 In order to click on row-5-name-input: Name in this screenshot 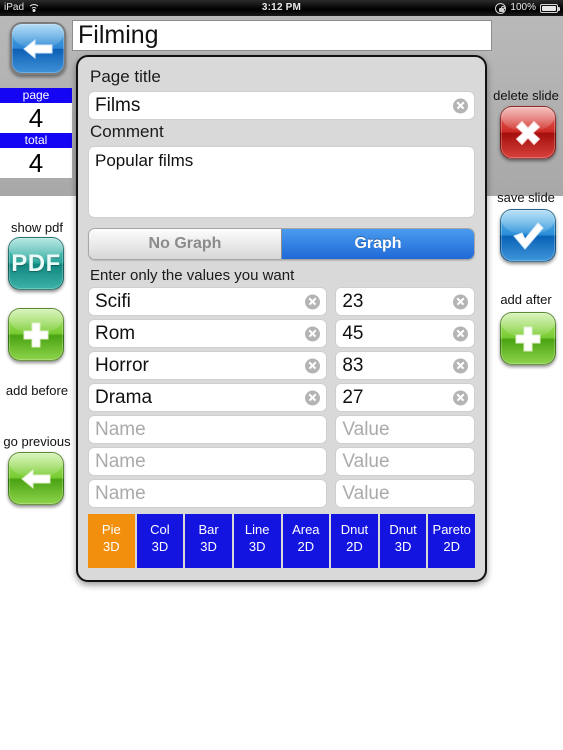, I will do `click(208, 461)`.